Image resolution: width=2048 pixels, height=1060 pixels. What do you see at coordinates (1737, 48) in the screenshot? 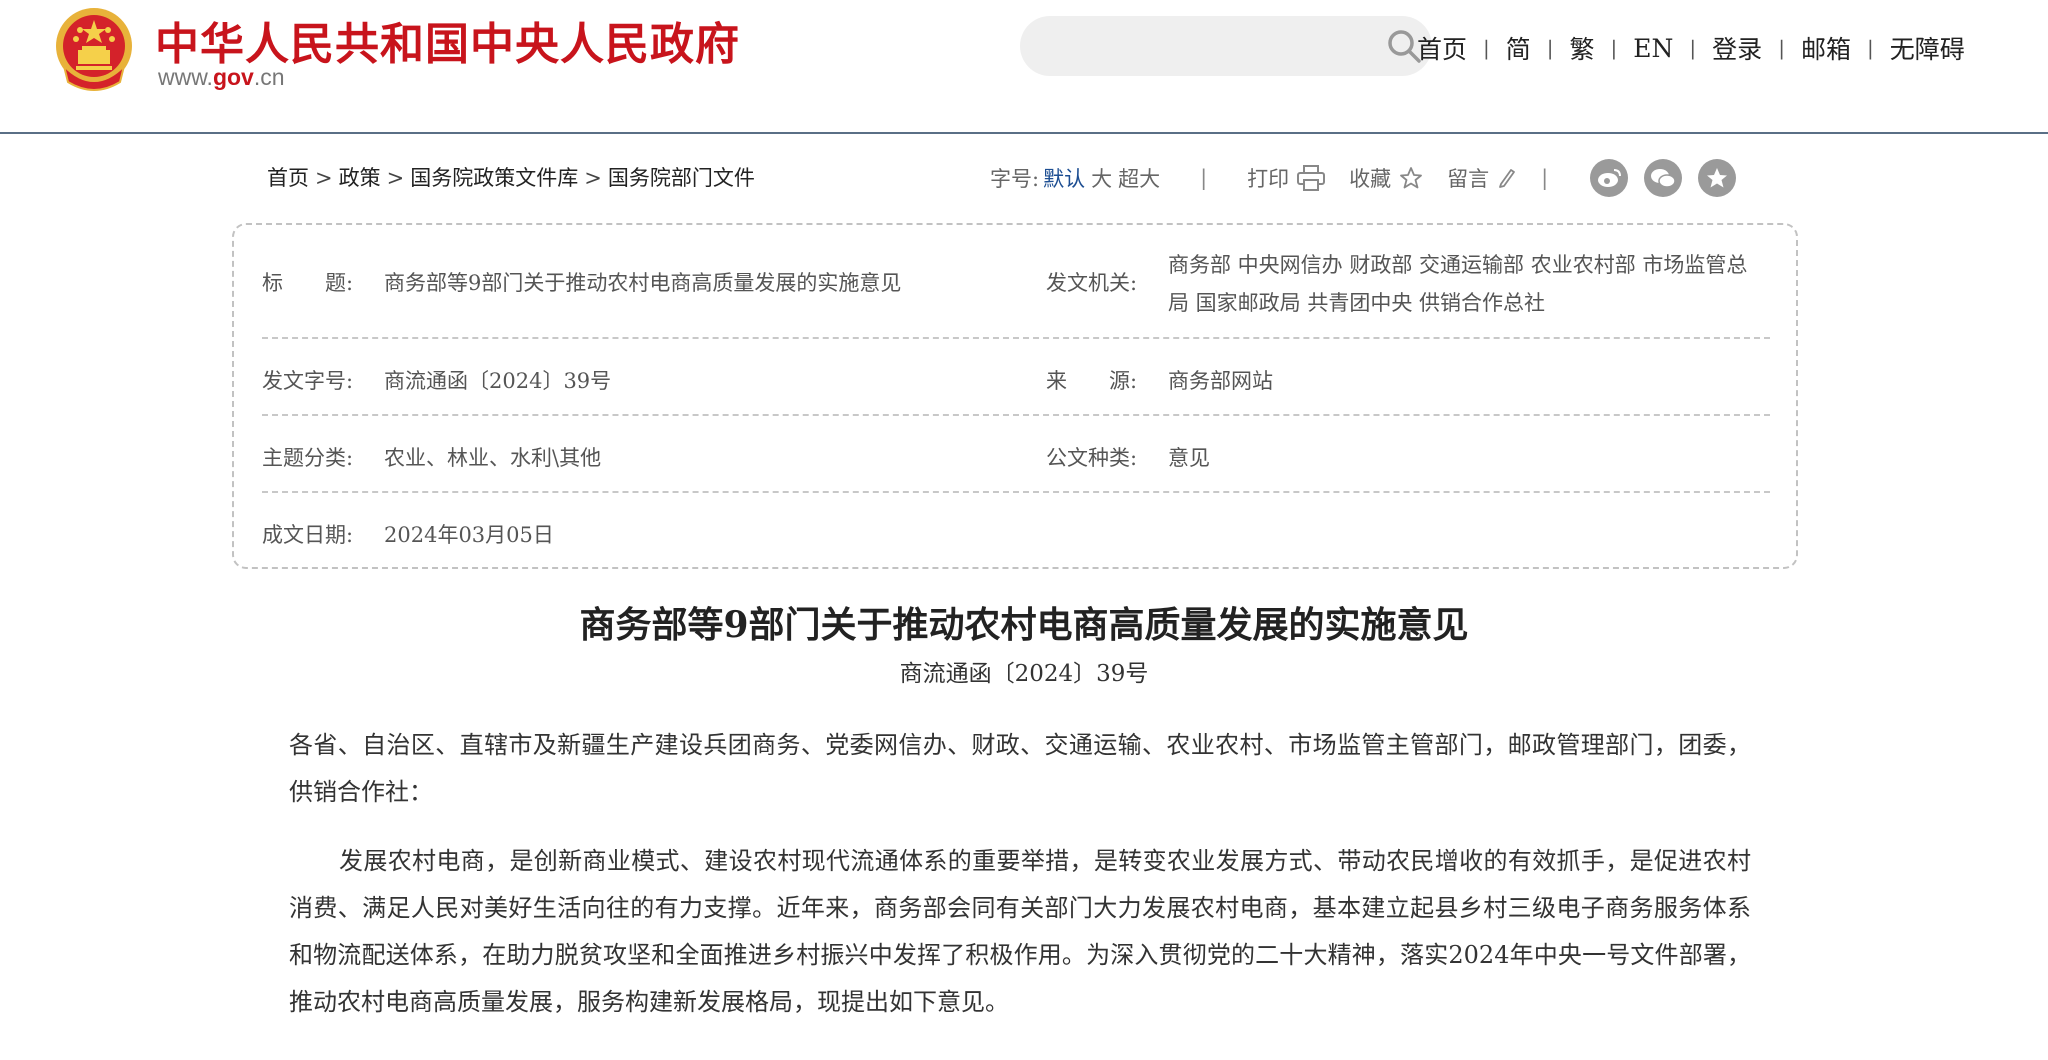
I see `nav-login: 登录` at bounding box center [1737, 48].